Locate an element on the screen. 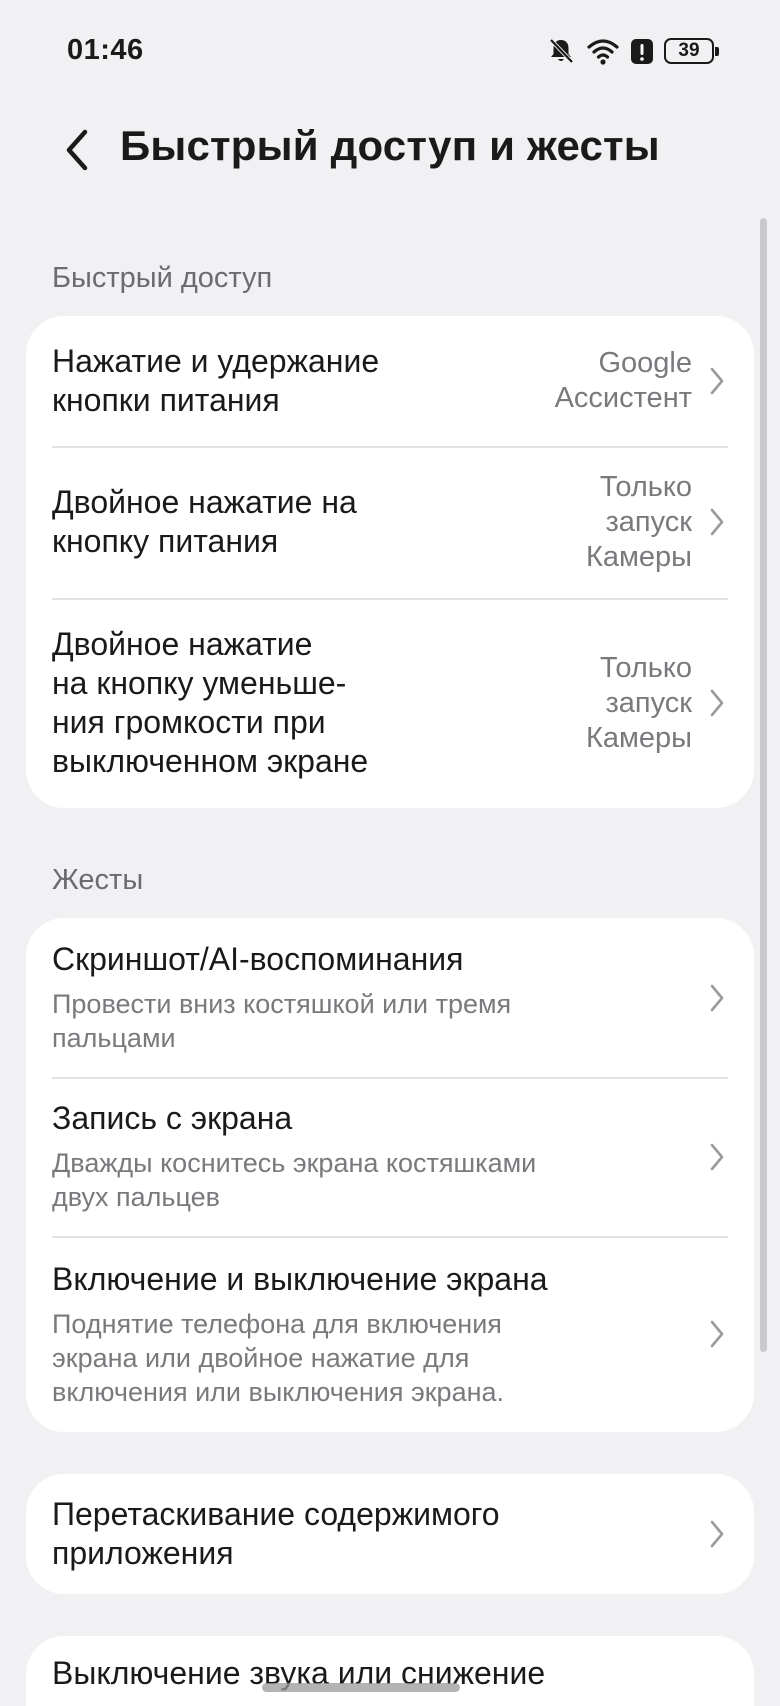  app-header: Быстрый доступ и жесты is located at coordinates (390, 150).